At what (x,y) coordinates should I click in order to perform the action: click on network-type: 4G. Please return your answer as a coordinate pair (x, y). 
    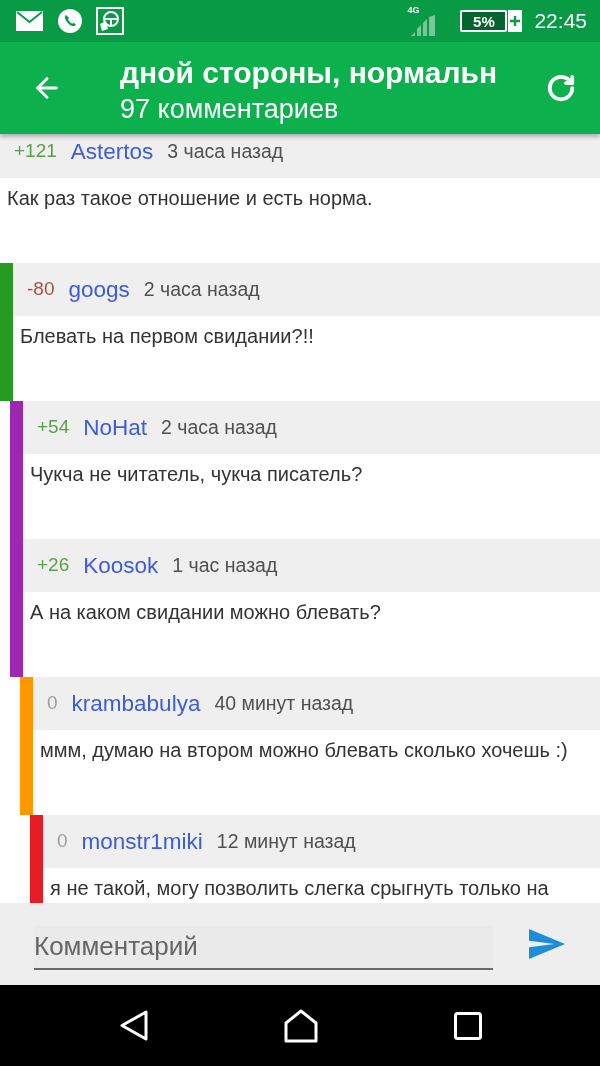
    Looking at the image, I should click on (413, 10).